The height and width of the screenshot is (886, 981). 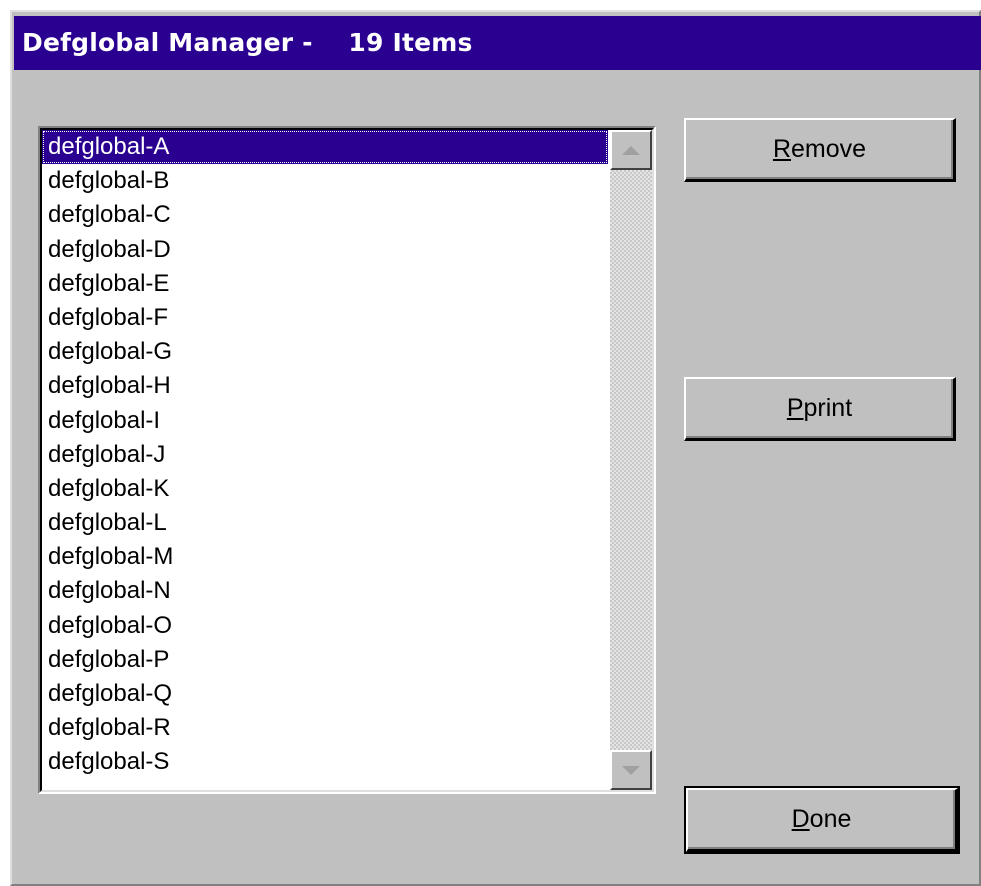 I want to click on print-label: print, so click(x=828, y=408).